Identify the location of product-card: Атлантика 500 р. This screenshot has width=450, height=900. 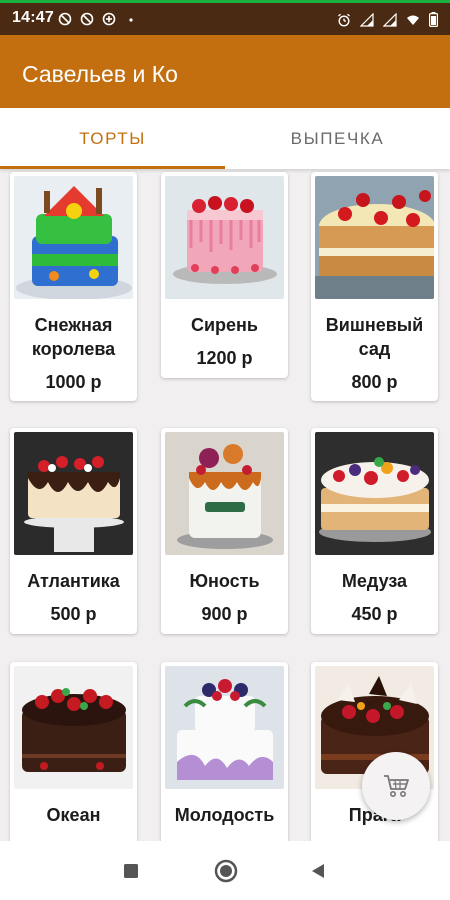
(73, 531).